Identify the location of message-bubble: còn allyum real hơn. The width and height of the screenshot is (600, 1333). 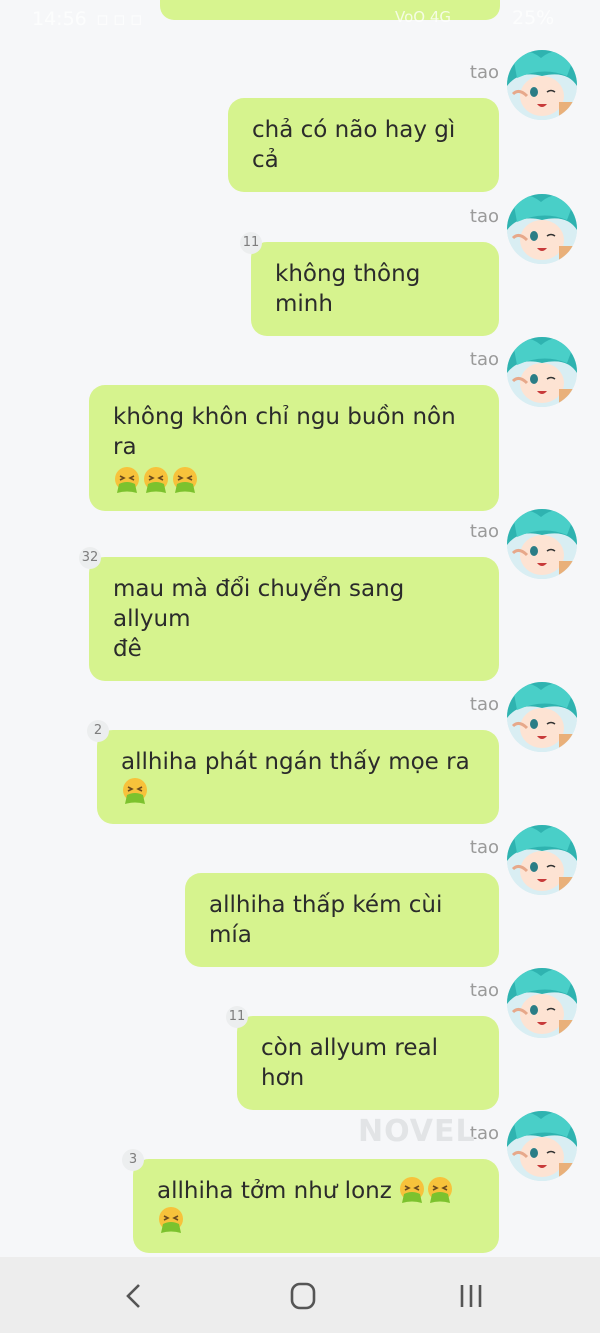
(368, 1063).